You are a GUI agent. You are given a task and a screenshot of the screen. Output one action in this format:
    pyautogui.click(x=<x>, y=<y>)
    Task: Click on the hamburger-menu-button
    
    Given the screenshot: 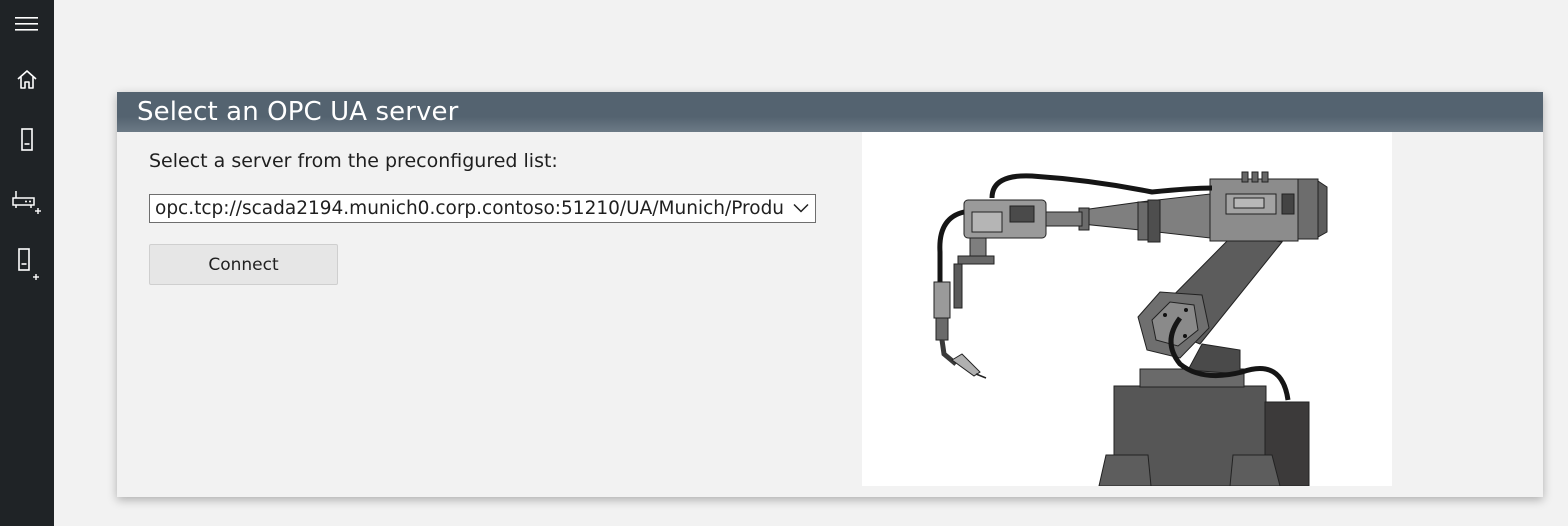 What is the action you would take?
    pyautogui.click(x=27, y=24)
    